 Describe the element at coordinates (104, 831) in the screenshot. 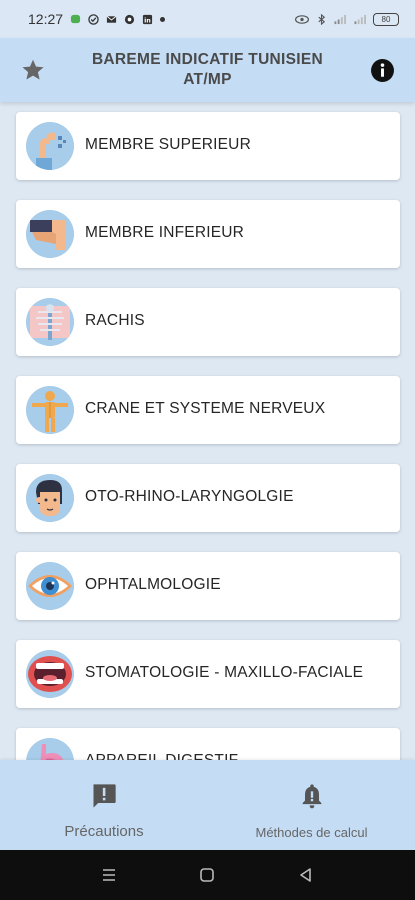

I see `nav-precautions-label: Précautions` at that location.